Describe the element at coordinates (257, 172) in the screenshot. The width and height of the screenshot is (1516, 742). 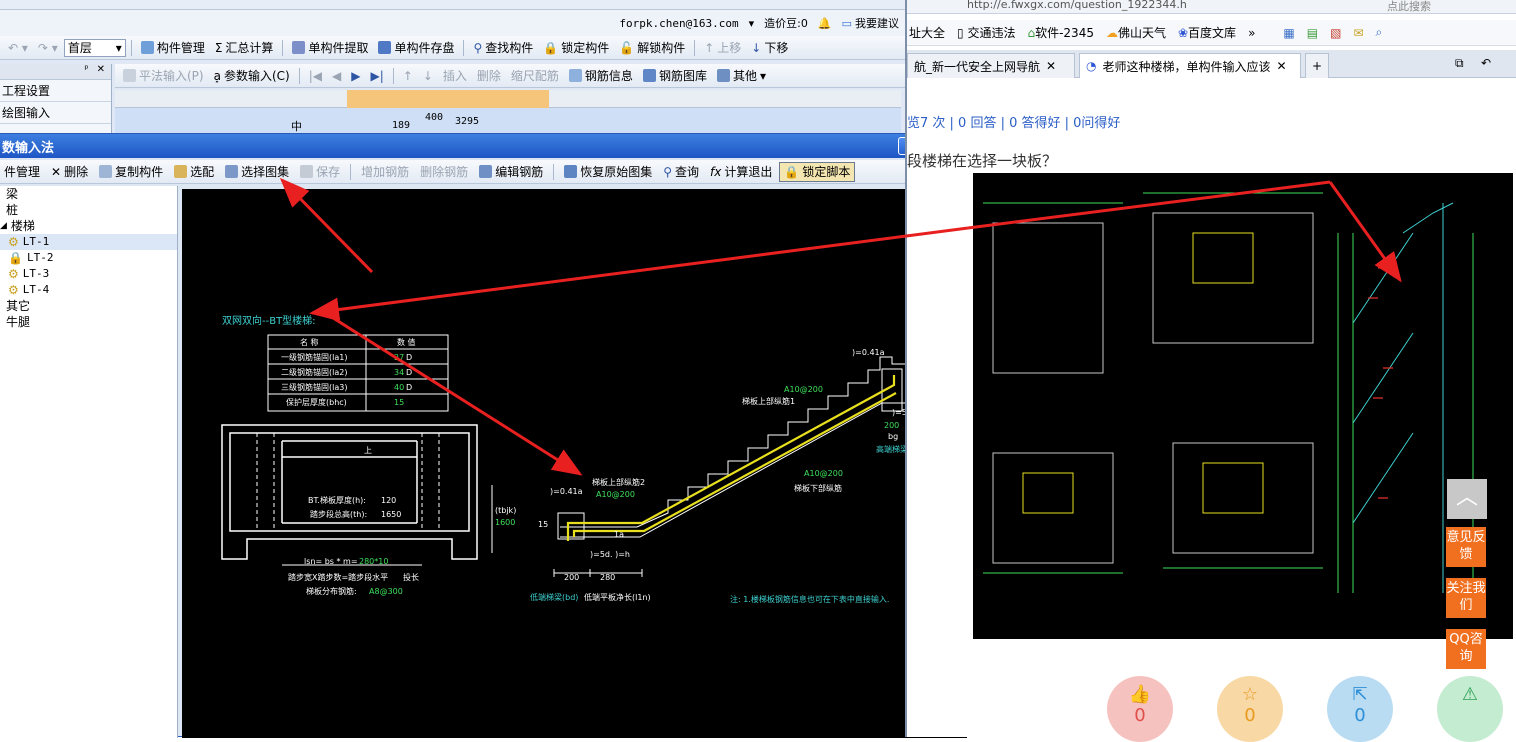
I see `select-atlas-button: 选择图集` at that location.